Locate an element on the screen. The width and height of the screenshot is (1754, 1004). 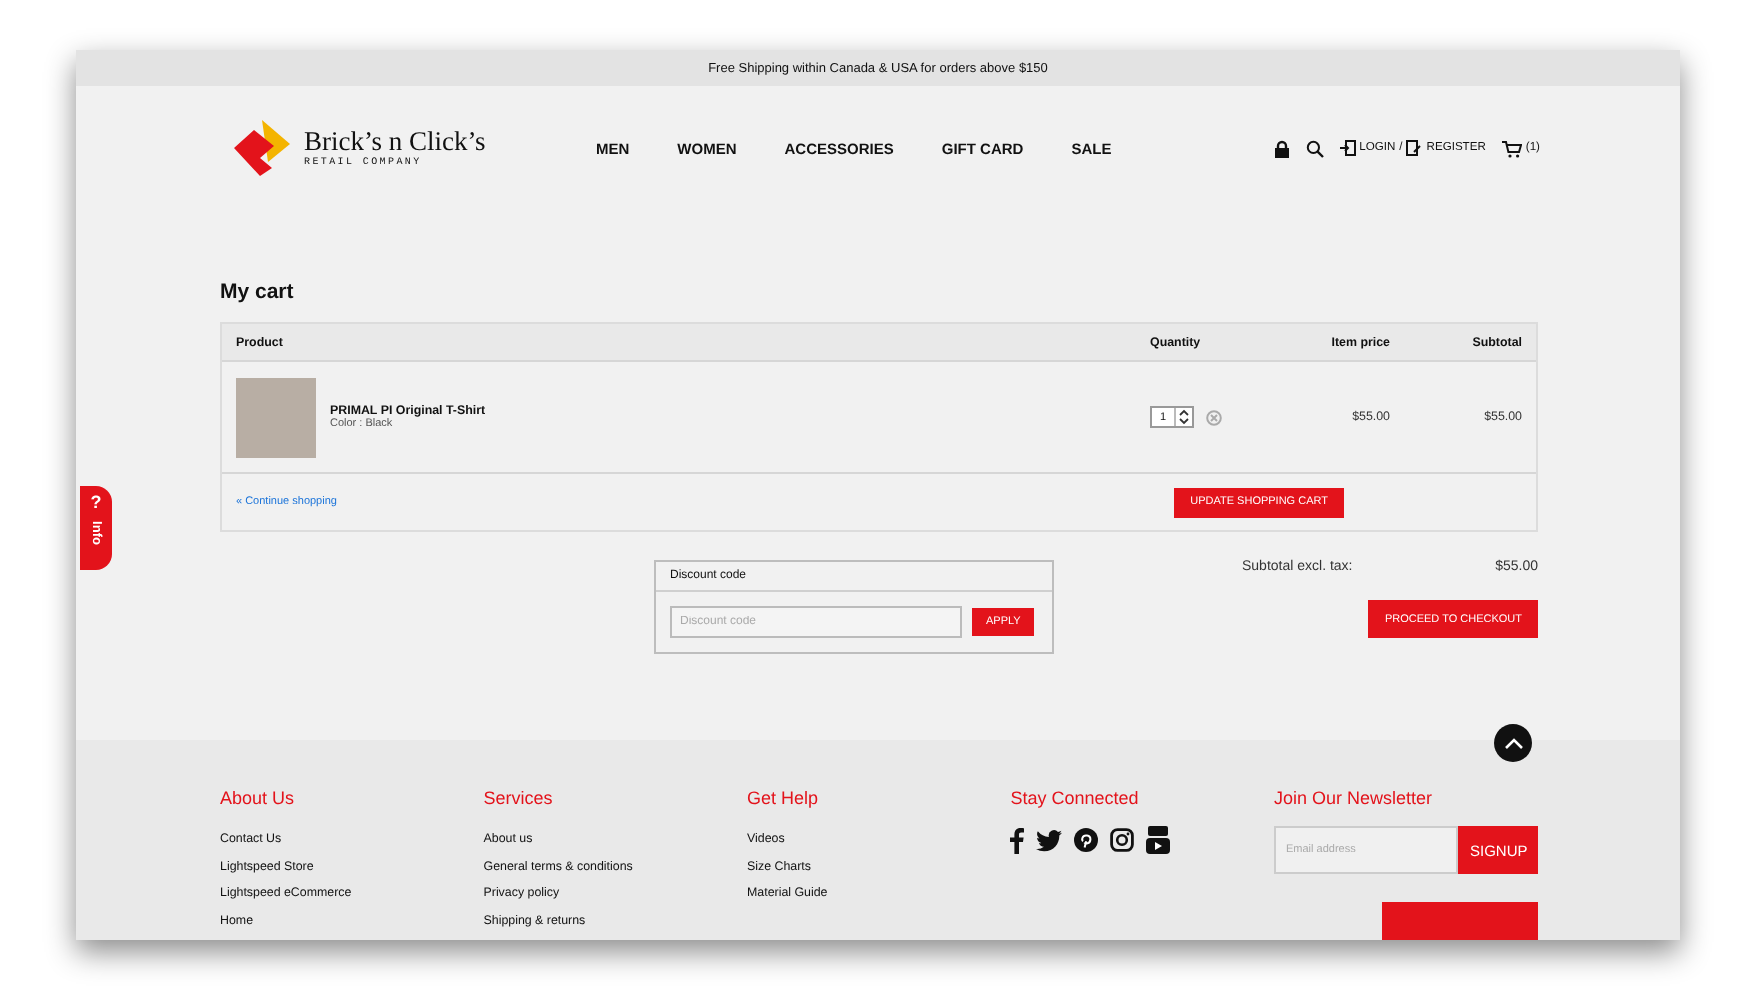
back-to-top-button is located at coordinates (1513, 743).